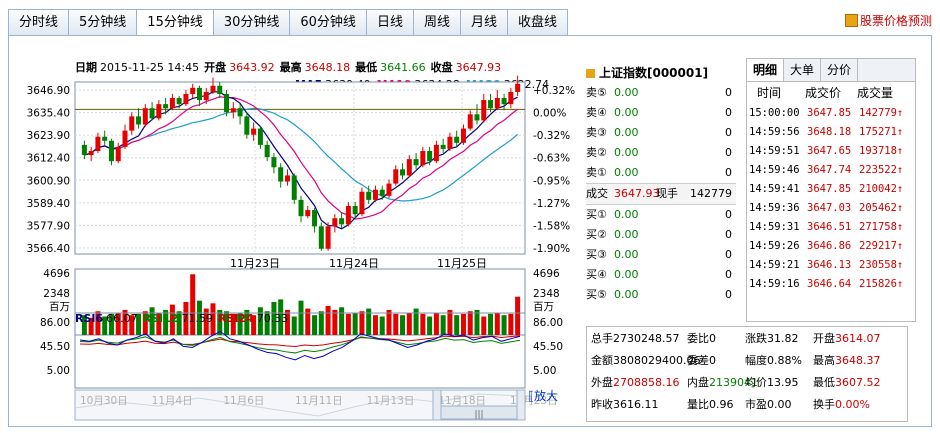 The width and height of the screenshot is (940, 433). Describe the element at coordinates (478, 415) in the screenshot. I see `nav-grip: |||` at that location.